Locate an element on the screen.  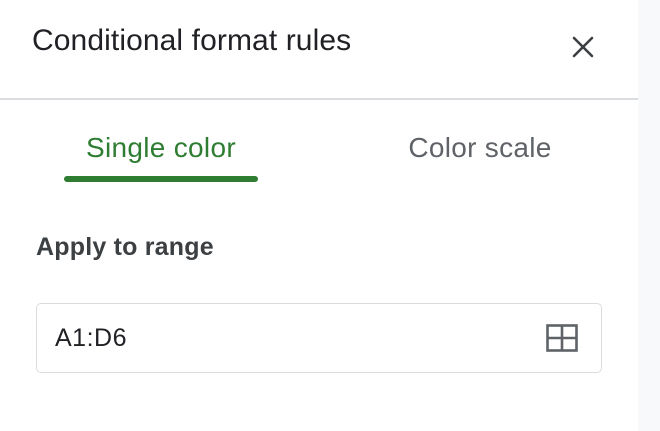
active-tab-indicator is located at coordinates (161, 179).